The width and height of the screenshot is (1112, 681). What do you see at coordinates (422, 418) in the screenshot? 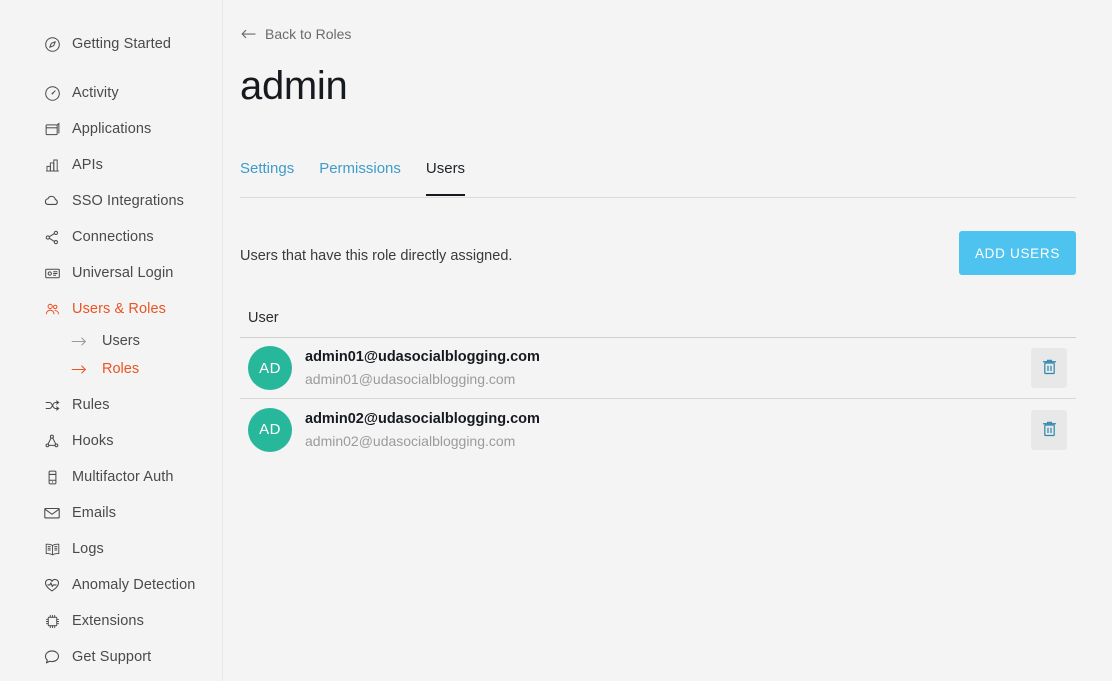
I see `user-name: admin02@udasocialblogging.com` at bounding box center [422, 418].